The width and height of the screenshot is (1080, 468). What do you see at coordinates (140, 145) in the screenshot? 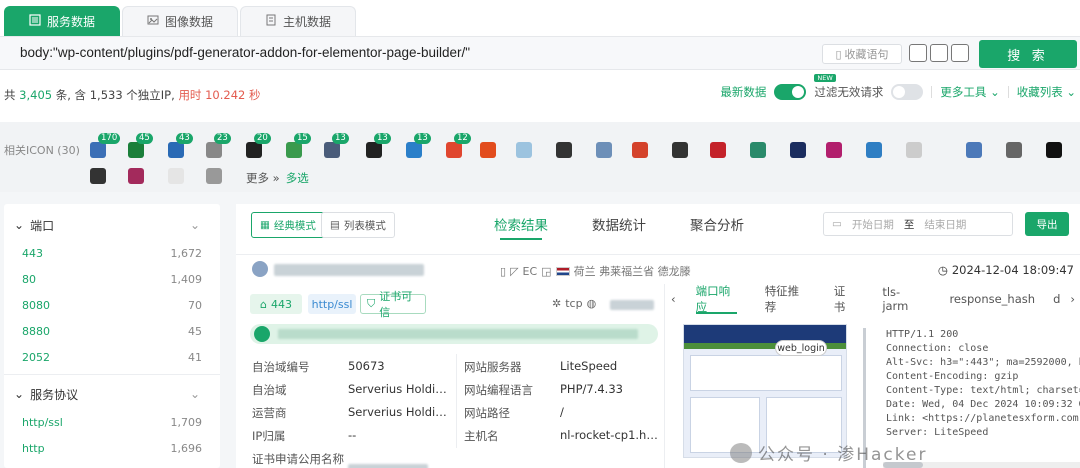
I see `app-icon: 45` at bounding box center [140, 145].